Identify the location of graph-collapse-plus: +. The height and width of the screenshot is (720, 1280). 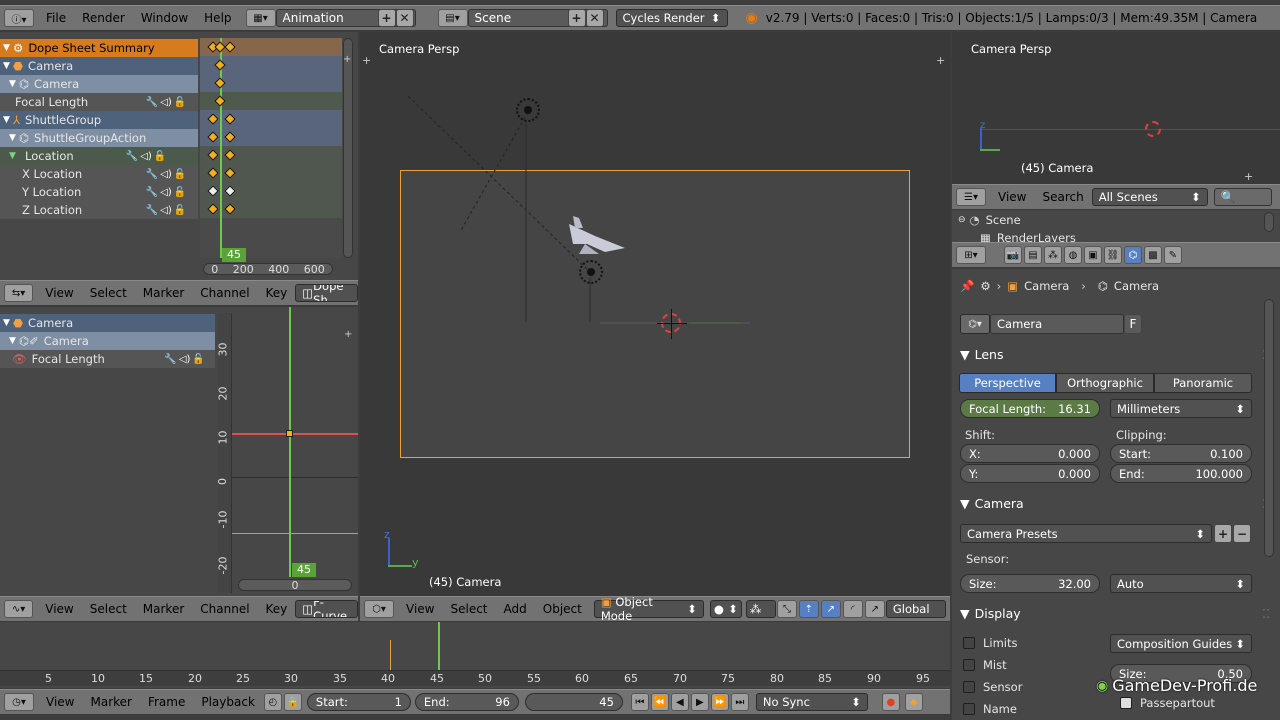
(348, 334).